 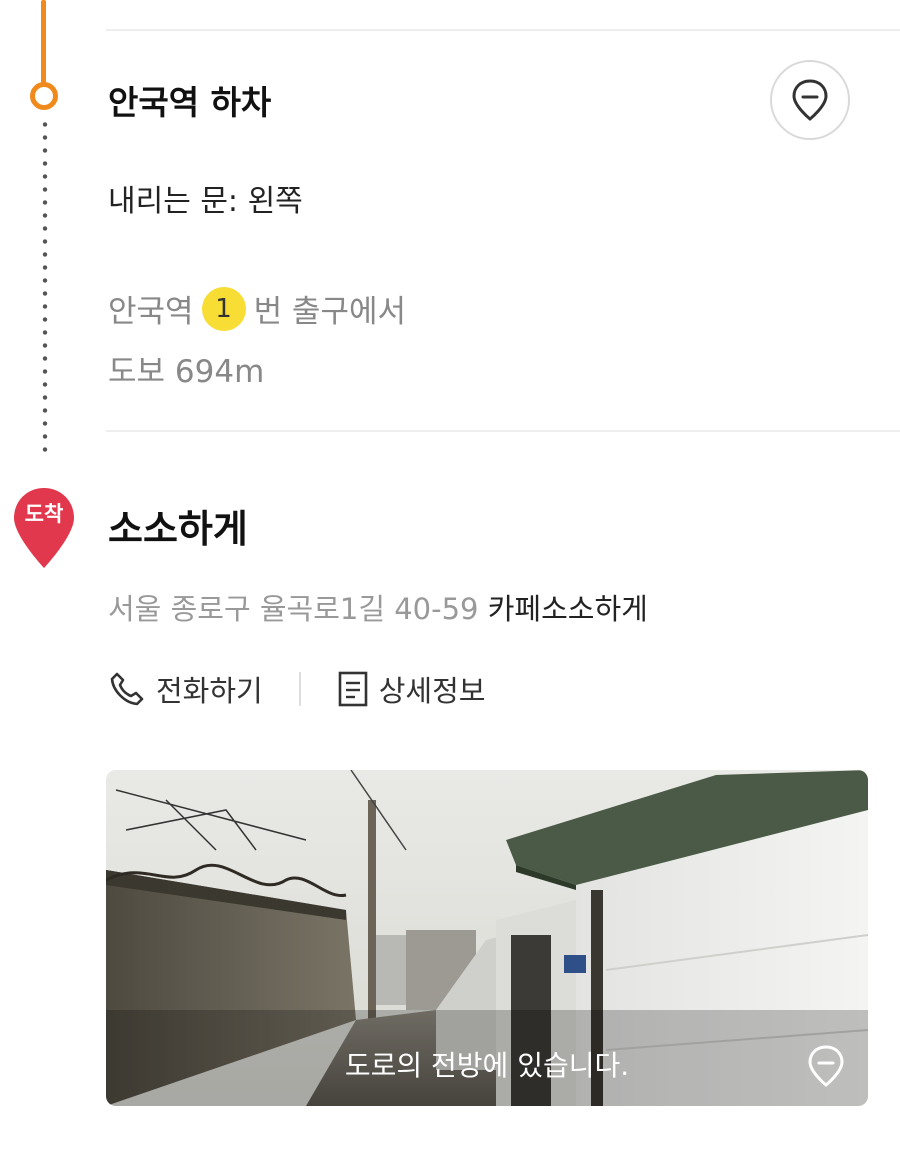 I want to click on place-address: 서울 종로구 율곡로1길 40-59 카페소소하게, so click(x=378, y=607).